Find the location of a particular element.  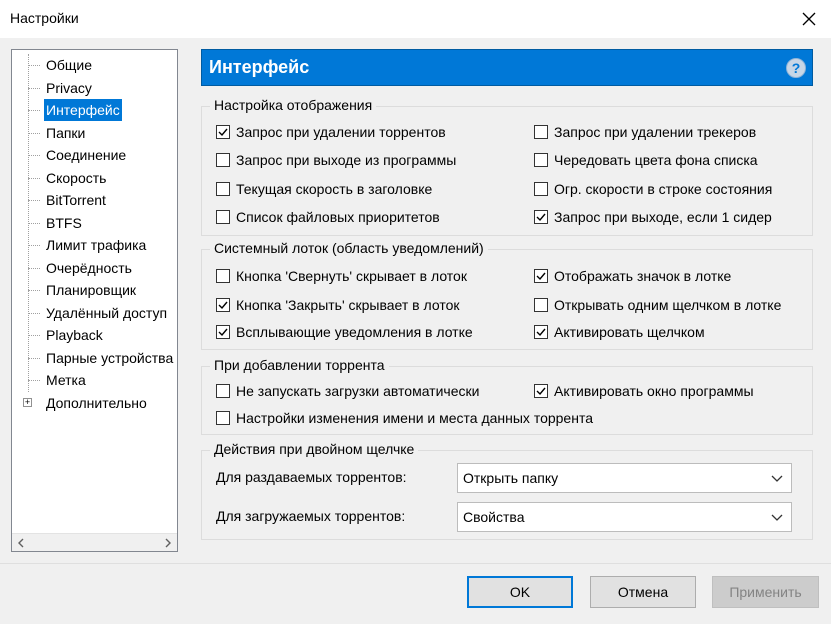

chevron-left-icon is located at coordinates (21, 543).